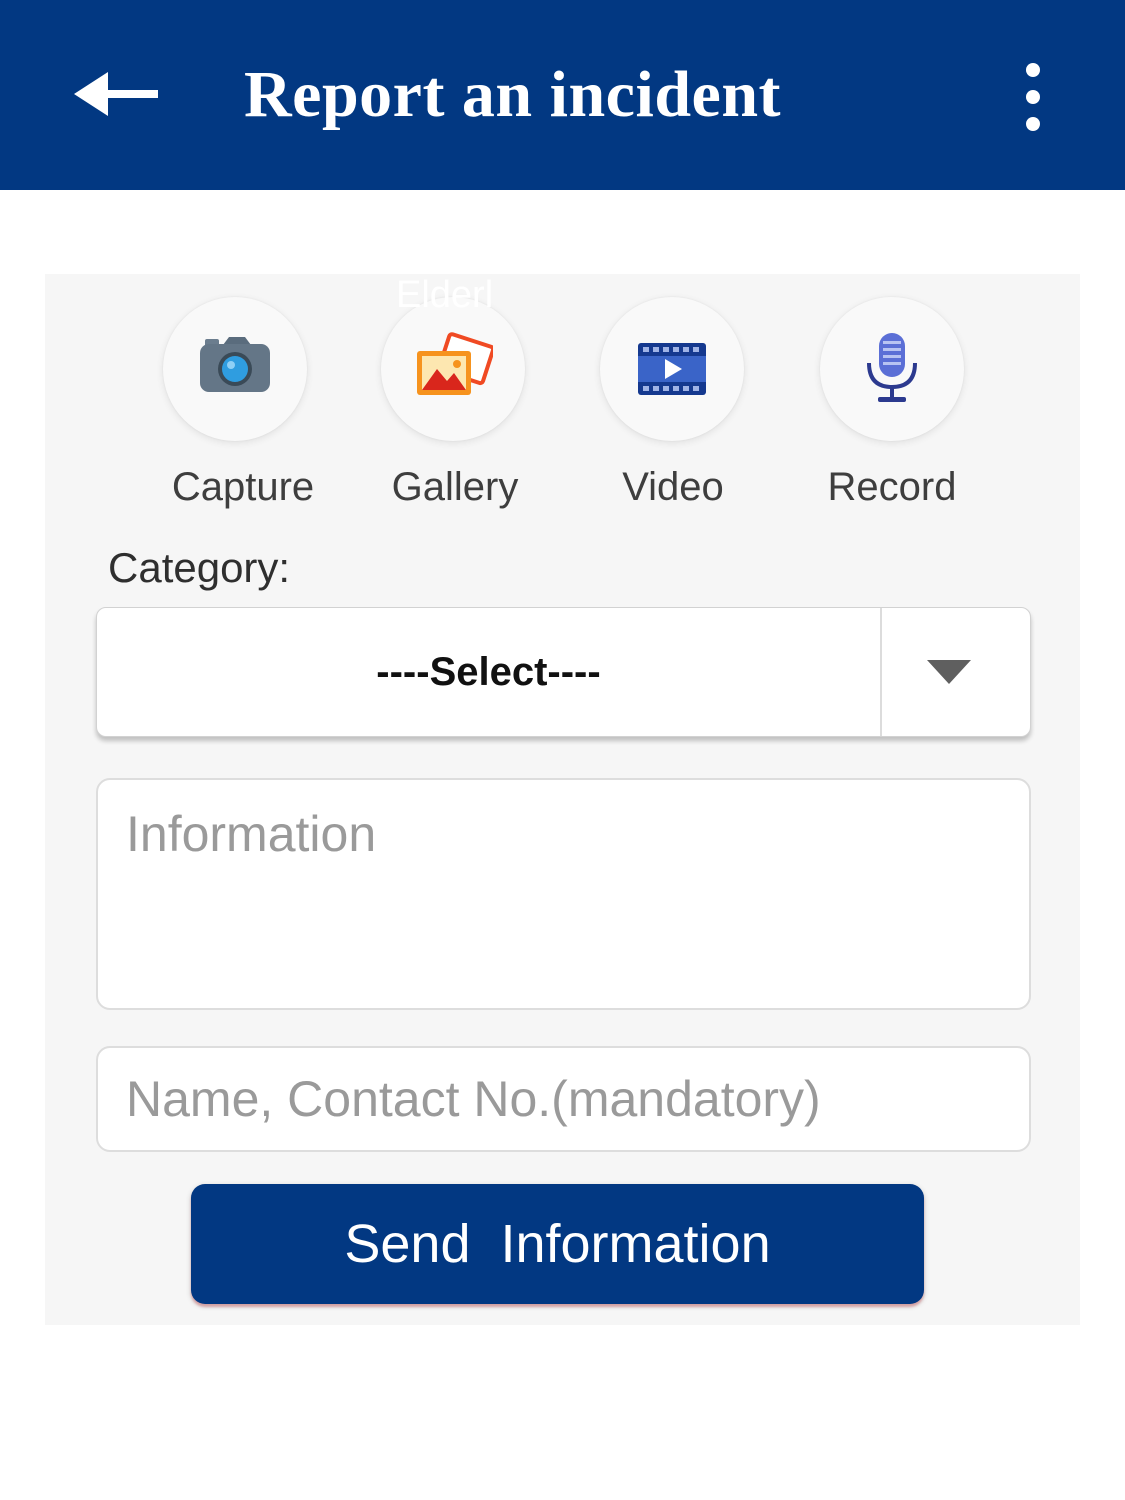  I want to click on more-options-button, so click(1033, 97).